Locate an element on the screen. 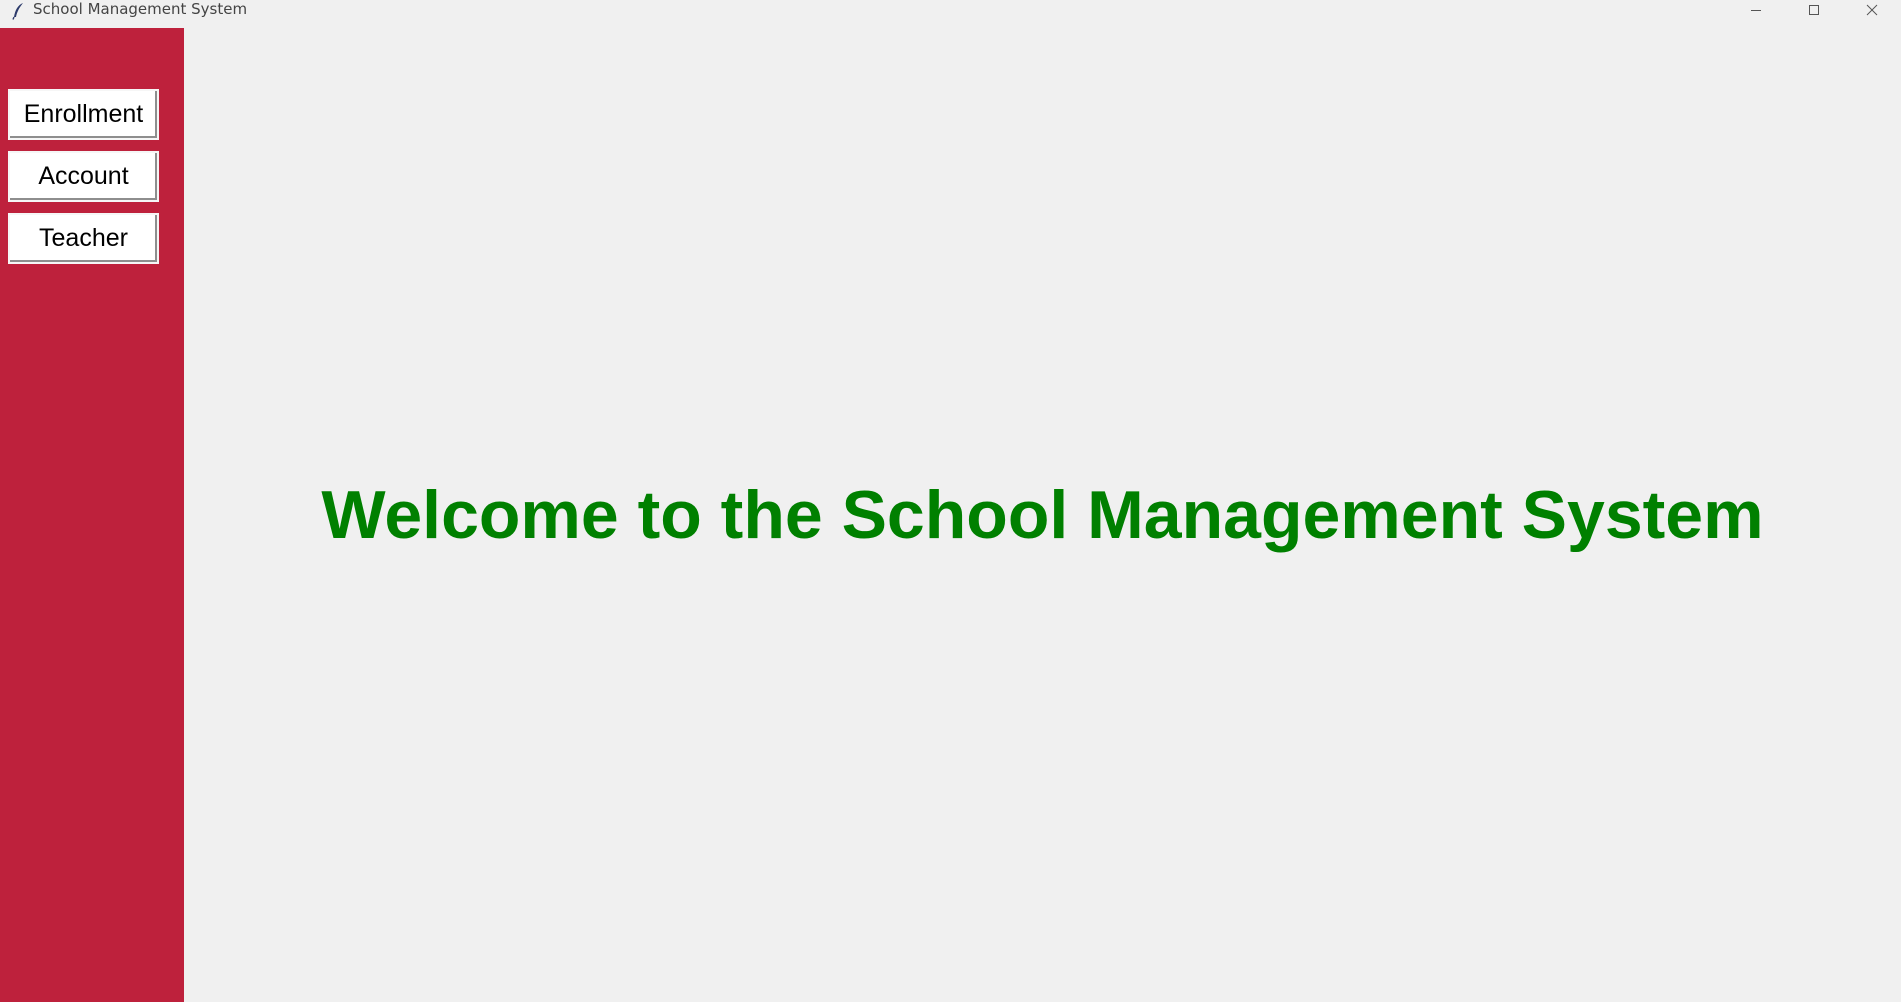 The height and width of the screenshot is (1002, 1901). window-controls is located at coordinates (1814, 10).